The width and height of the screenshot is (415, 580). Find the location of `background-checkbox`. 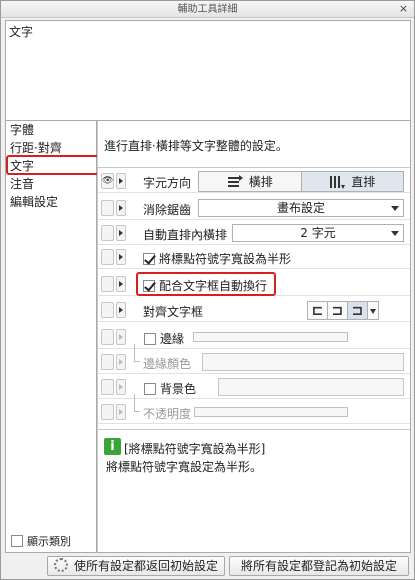

background-checkbox is located at coordinates (150, 388).